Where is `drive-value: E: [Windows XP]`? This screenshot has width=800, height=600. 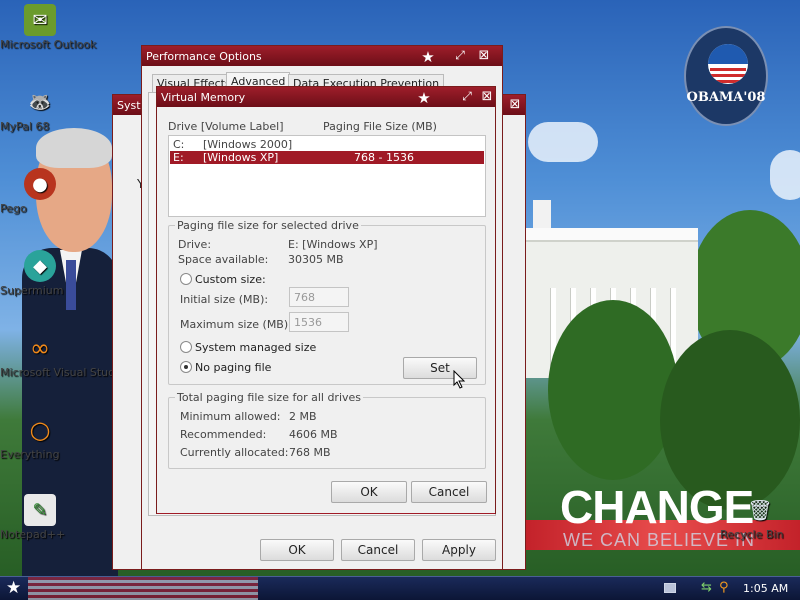
drive-value: E: [Windows XP] is located at coordinates (333, 244).